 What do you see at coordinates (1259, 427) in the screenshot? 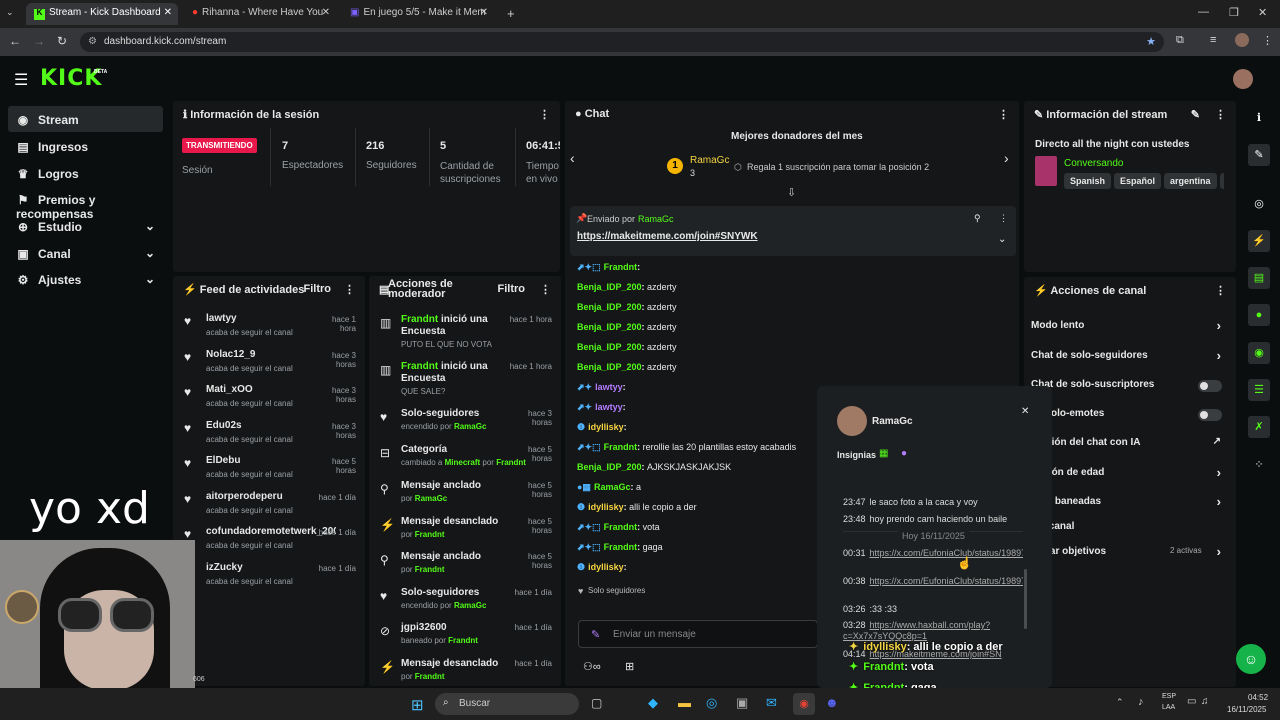
I see `wrench-icon: ✗` at bounding box center [1259, 427].